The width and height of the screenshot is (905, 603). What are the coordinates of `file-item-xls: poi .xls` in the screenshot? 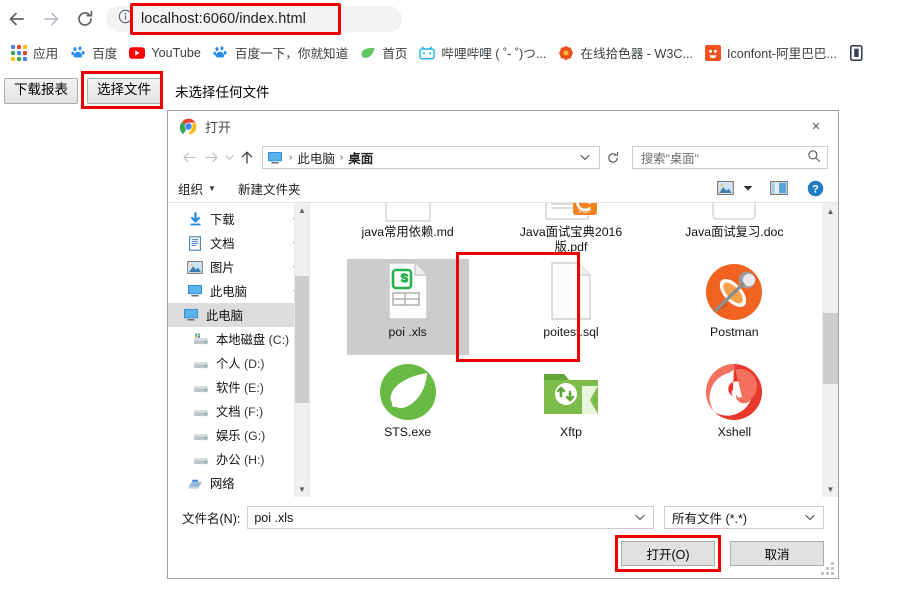 It's located at (407, 307).